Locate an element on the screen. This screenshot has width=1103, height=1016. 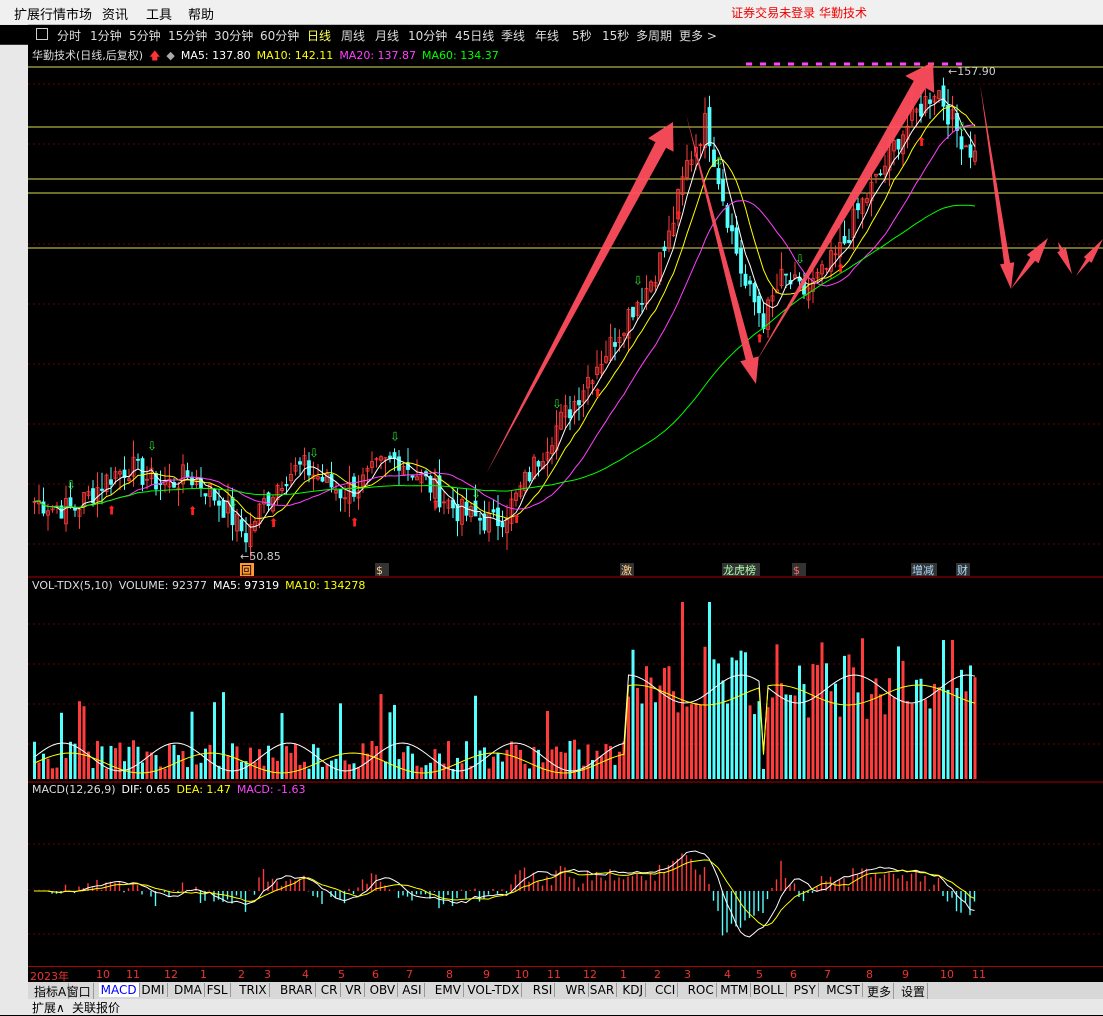
period-5min: 5分钟 is located at coordinates (145, 35).